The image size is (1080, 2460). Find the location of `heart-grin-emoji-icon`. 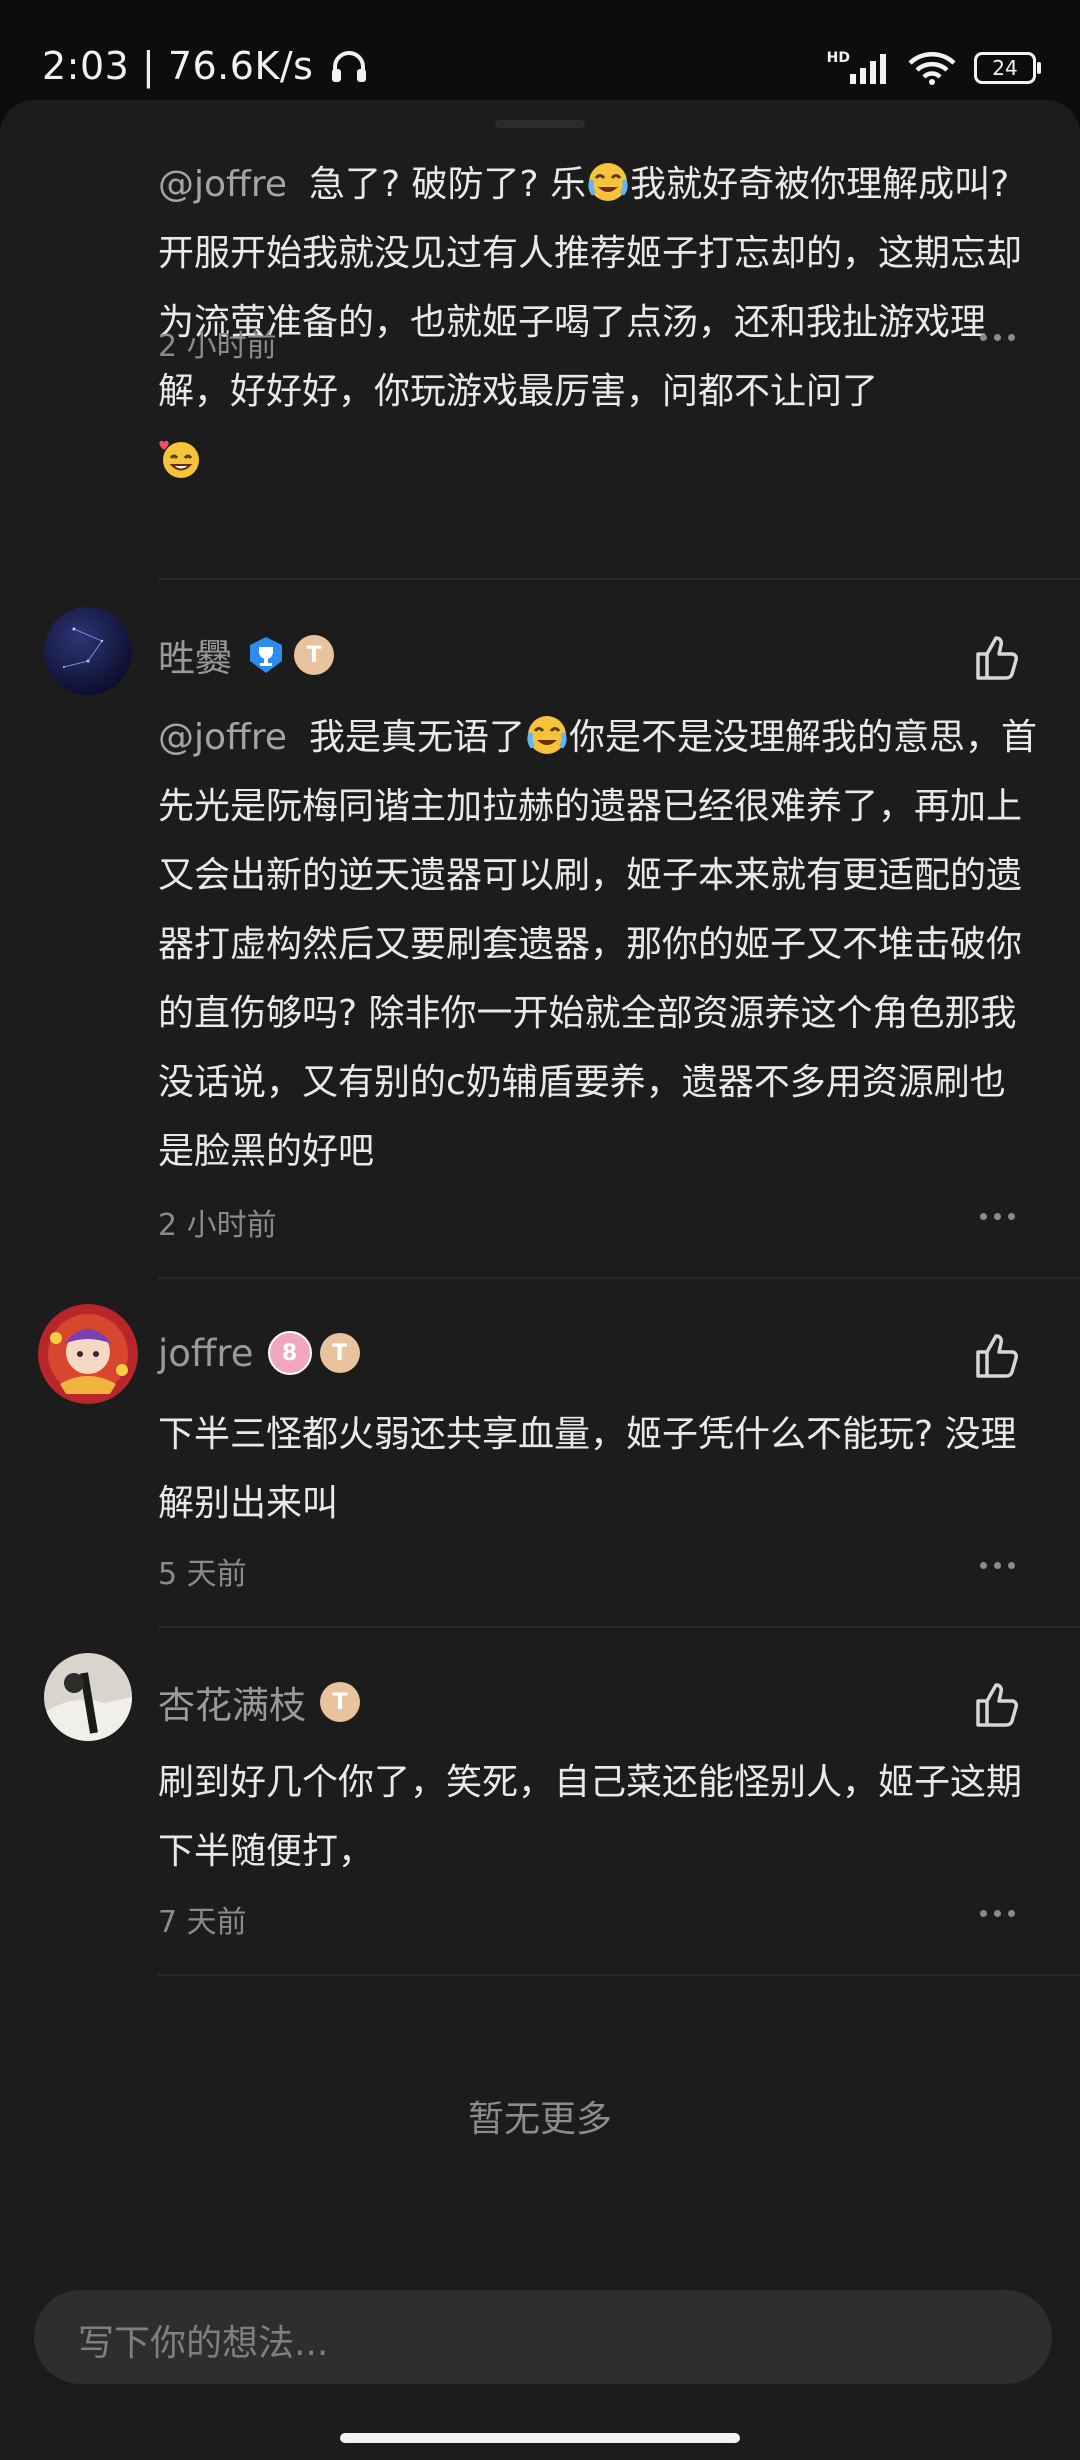

heart-grin-emoji-icon is located at coordinates (179, 459).